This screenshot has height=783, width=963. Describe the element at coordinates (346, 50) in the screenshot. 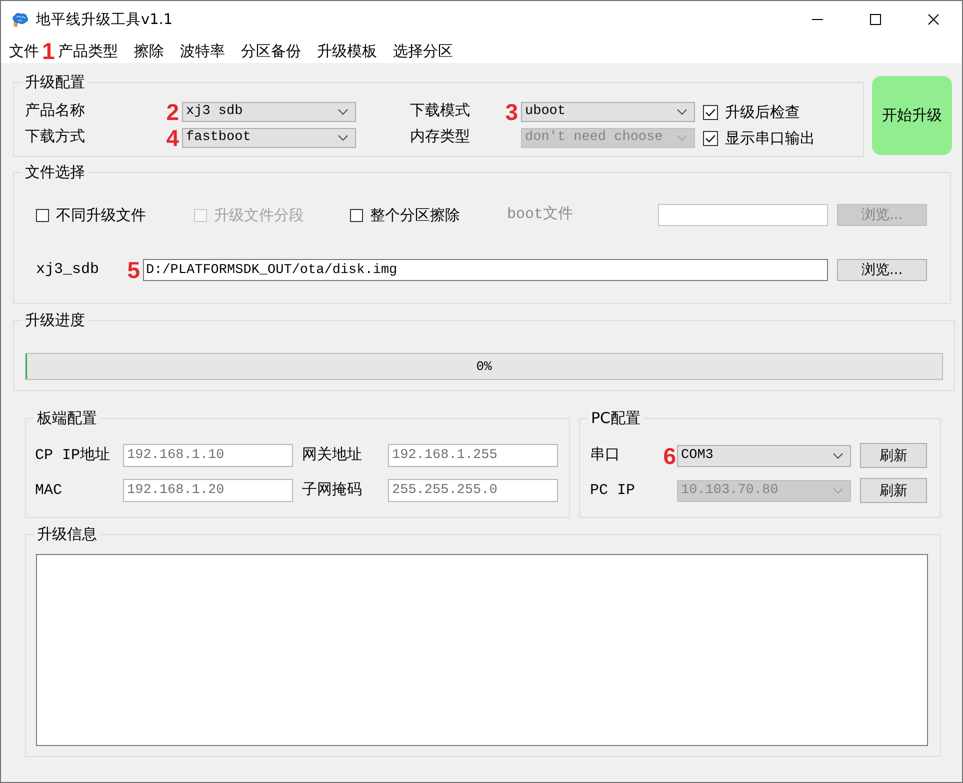

I see `menu-item: 升级模板` at that location.